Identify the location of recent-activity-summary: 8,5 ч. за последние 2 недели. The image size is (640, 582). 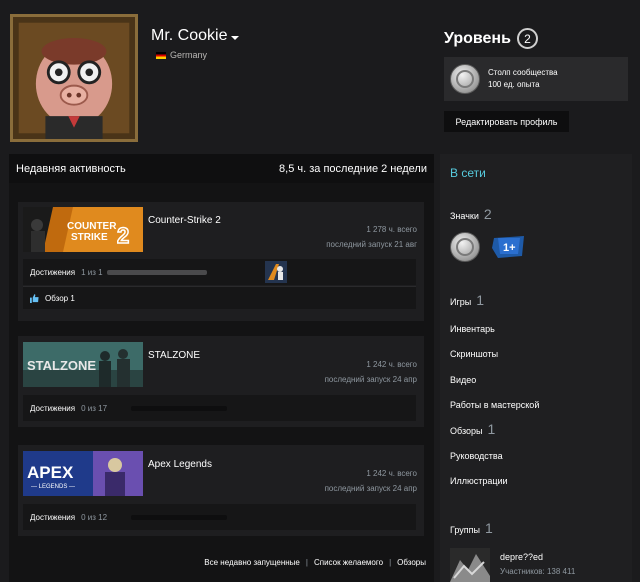
(353, 168).